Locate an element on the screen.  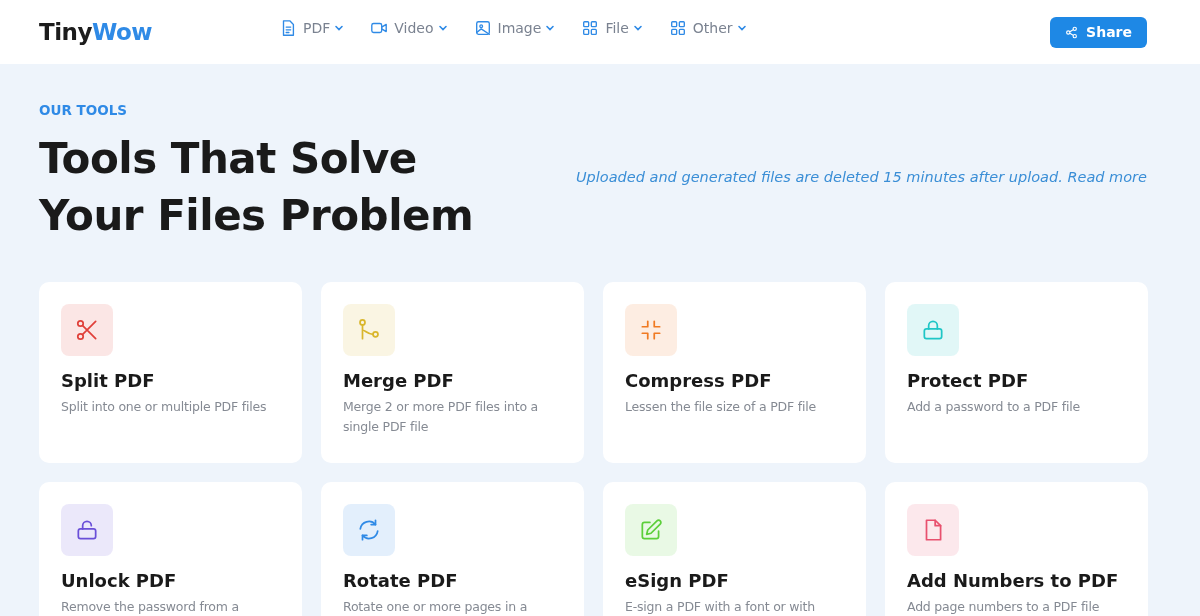
tool-description: Merge 2 or more PDF files into a single PDF file is located at coordinates (441, 417).